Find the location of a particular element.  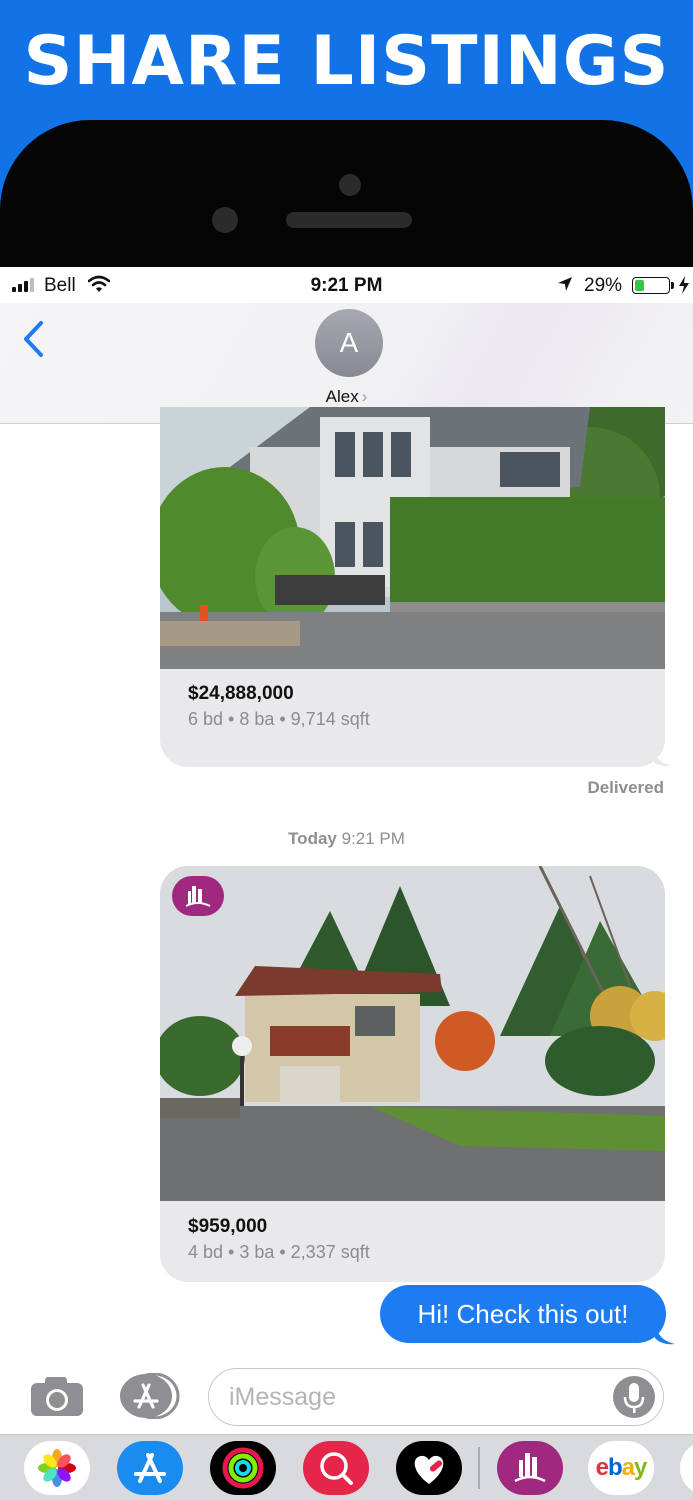

outgoing-message-text: Hi! Check this out! is located at coordinates (523, 1313).